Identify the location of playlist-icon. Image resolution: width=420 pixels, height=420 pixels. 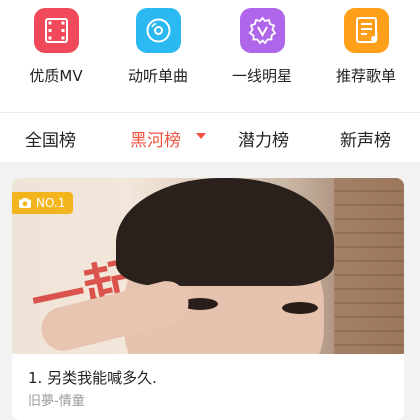
(366, 30).